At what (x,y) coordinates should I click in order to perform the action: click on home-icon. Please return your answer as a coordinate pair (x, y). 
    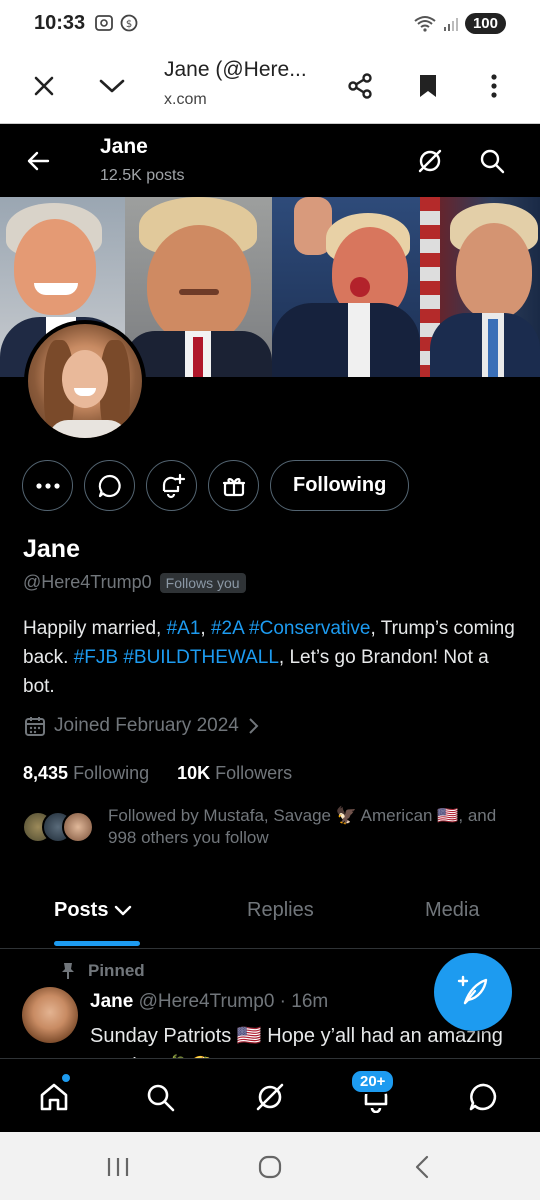
    Looking at the image, I should click on (54, 1097).